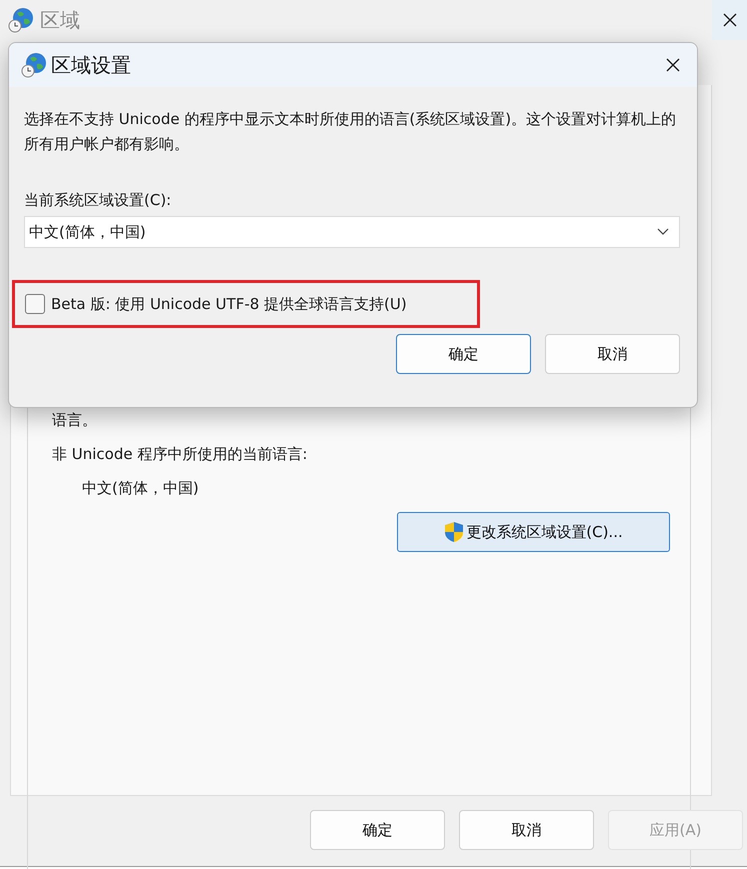 The height and width of the screenshot is (869, 747). Describe the element at coordinates (91, 65) in the screenshot. I see `dialog-title: 区域设置` at that location.